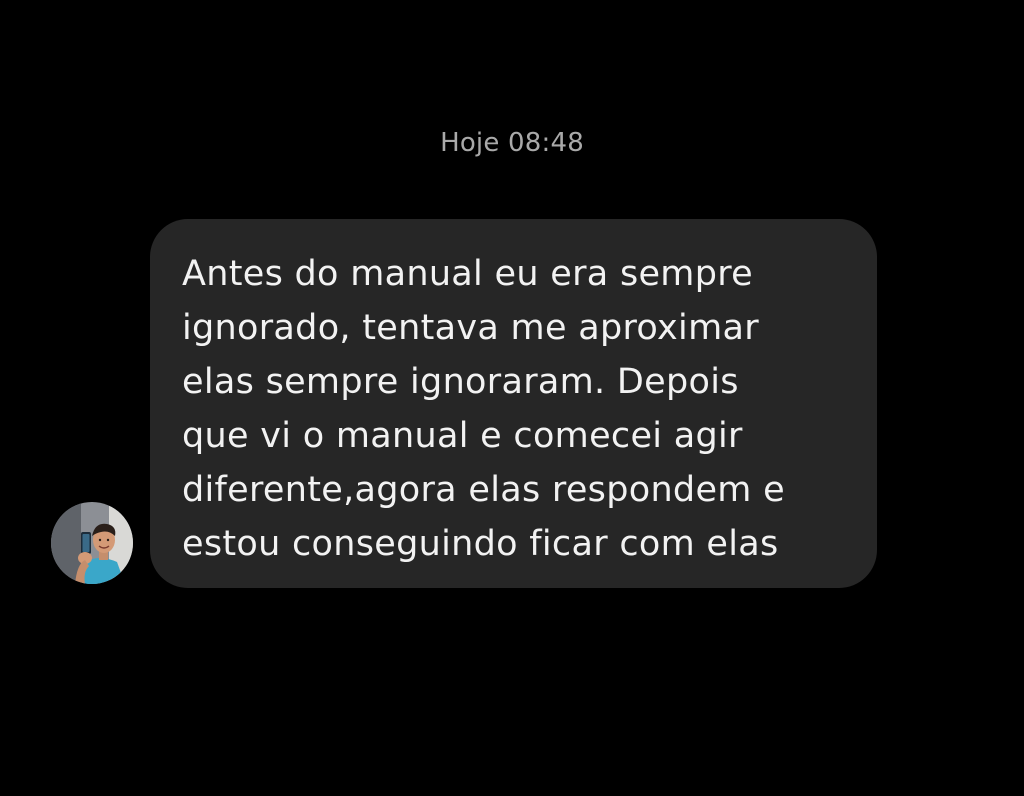 The image size is (1024, 796). I want to click on message-timestamp: Hoje 08:48, so click(512, 143).